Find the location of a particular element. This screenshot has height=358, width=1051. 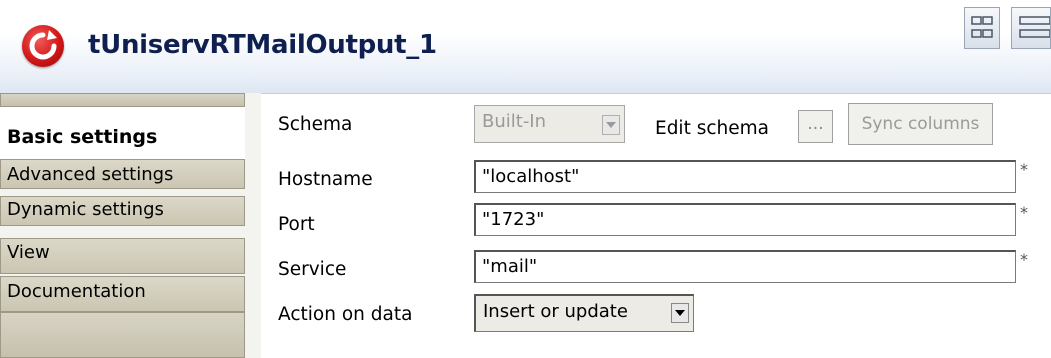

tab-dynamic-settings: Dynamic settings is located at coordinates (122, 211).